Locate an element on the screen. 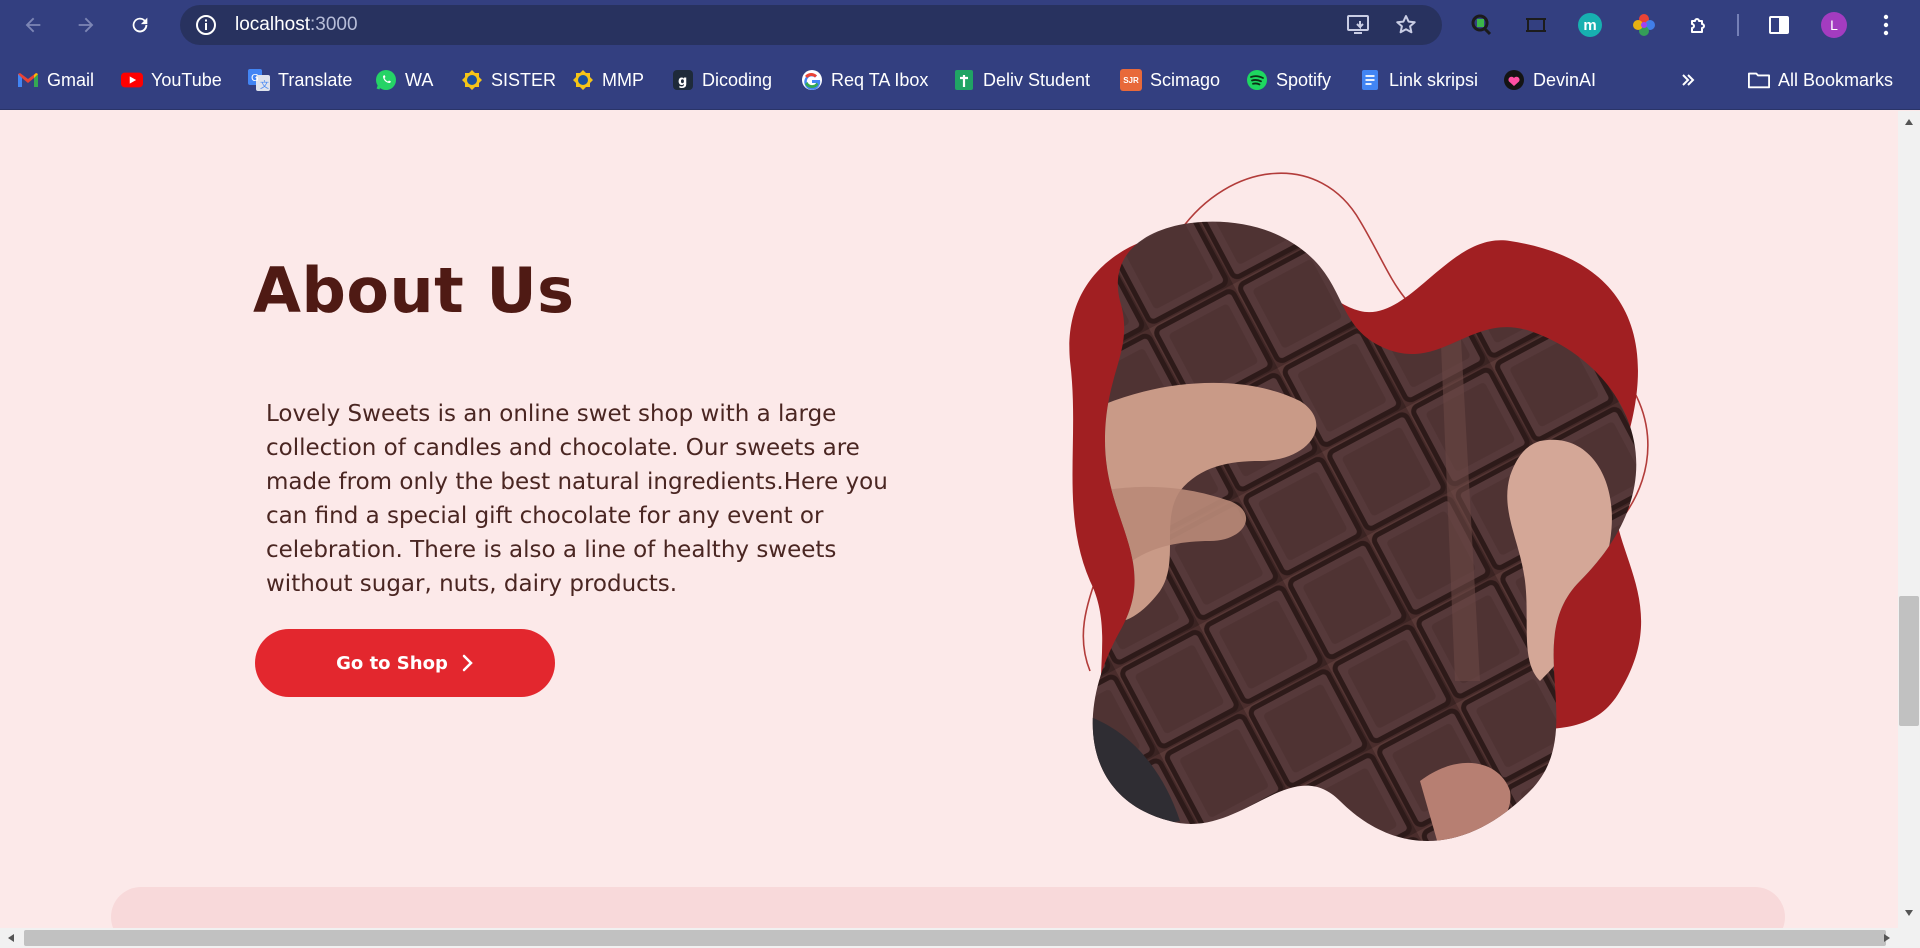  extensions-puzzle-icon is located at coordinates (1699, 25).